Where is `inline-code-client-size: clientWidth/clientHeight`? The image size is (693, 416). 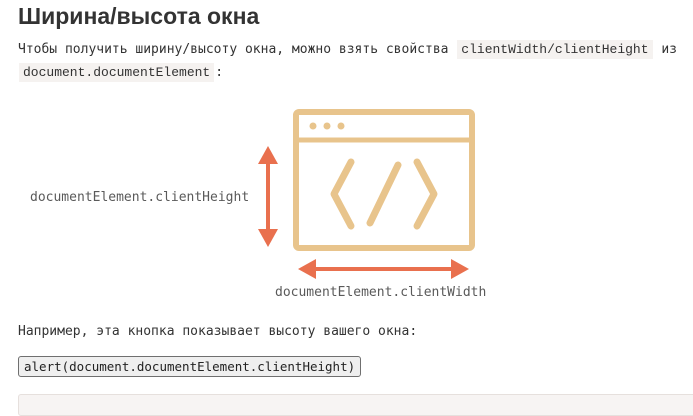 inline-code-client-size: clientWidth/clientHeight is located at coordinates (555, 49).